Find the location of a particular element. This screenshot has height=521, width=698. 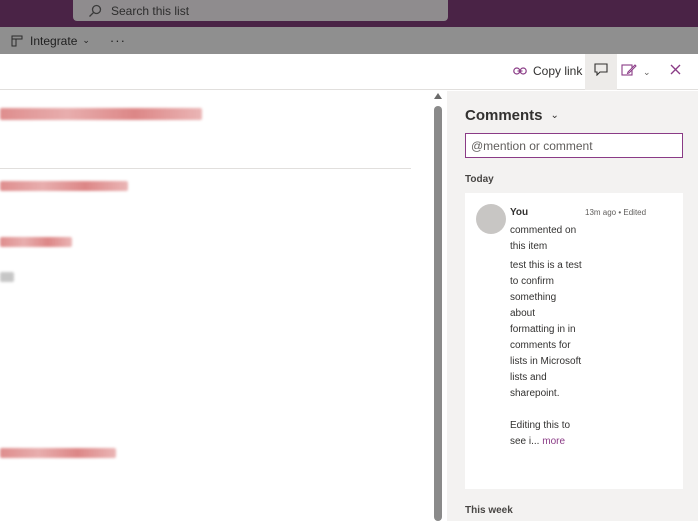

comment-icon is located at coordinates (601, 72).